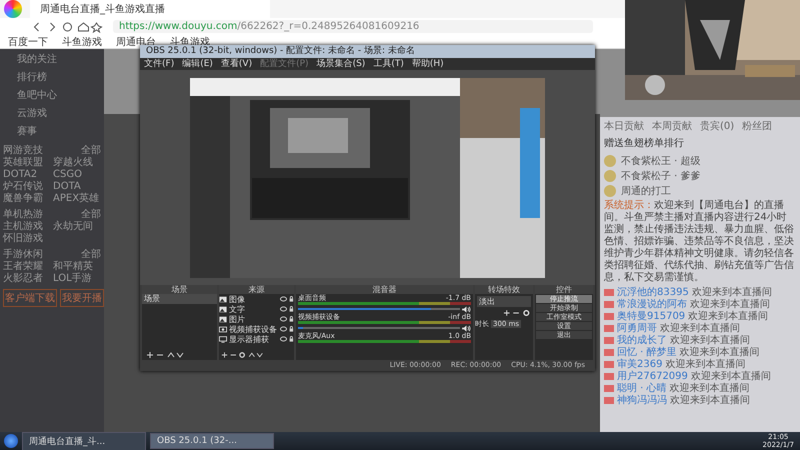  I want to click on source-item: 图片, so click(253, 319).